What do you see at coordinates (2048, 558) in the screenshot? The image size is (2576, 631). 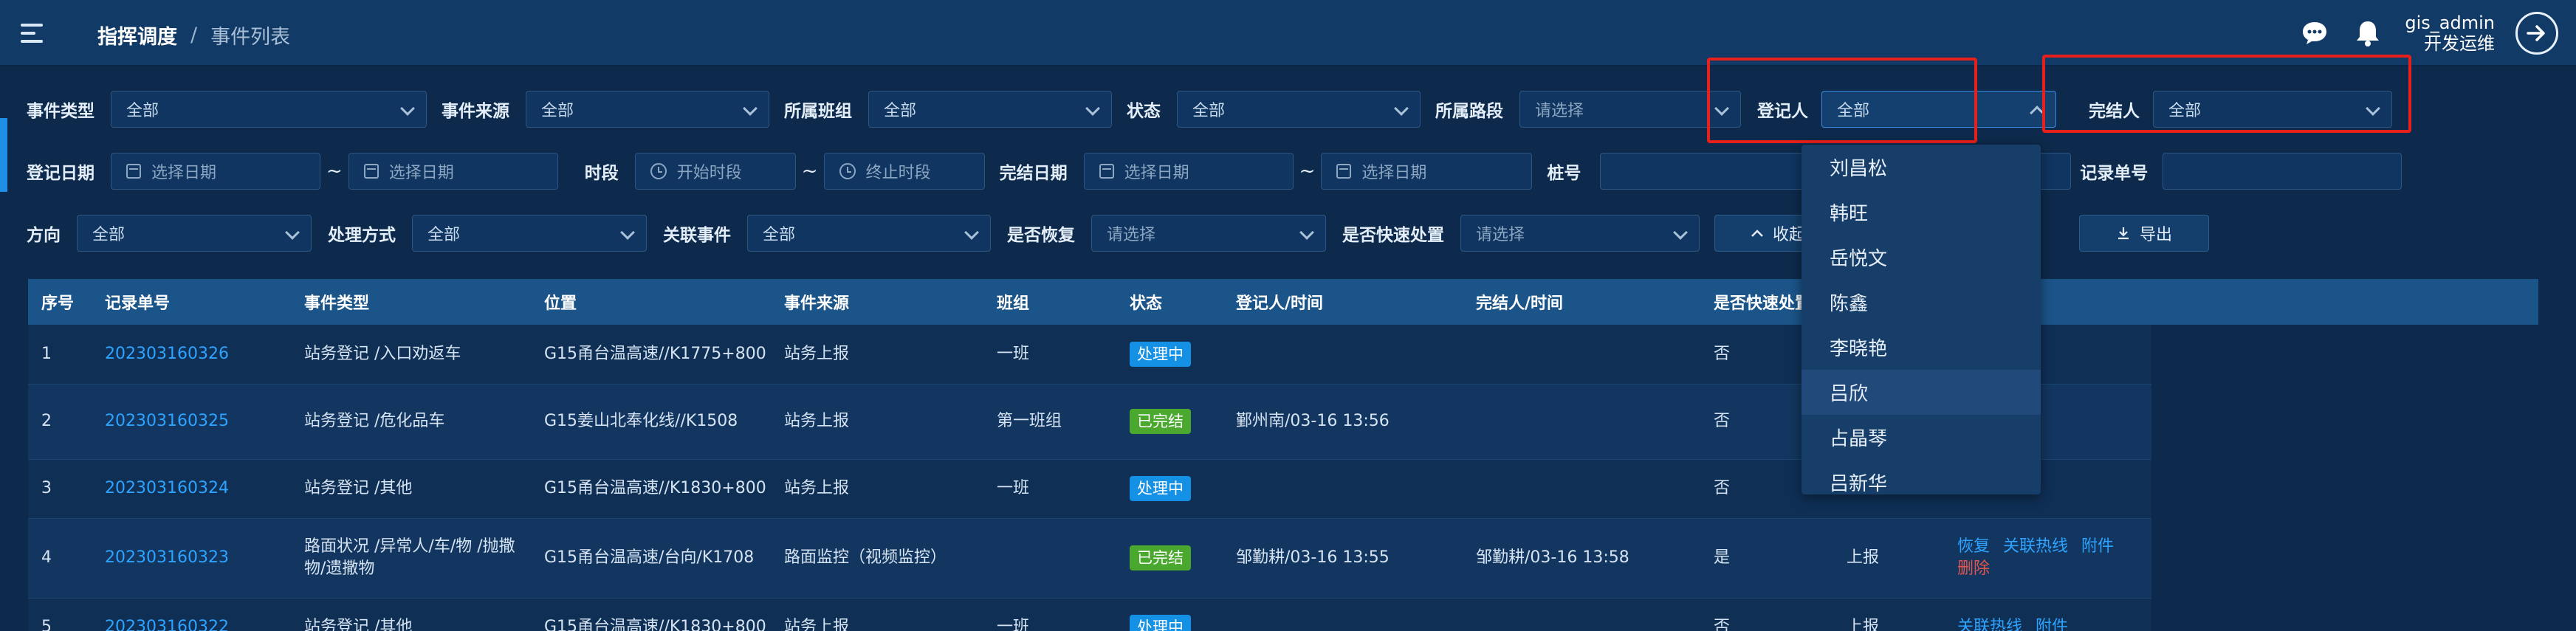 I see `actions-cell: 恢复 关联热线 附件删除` at bounding box center [2048, 558].